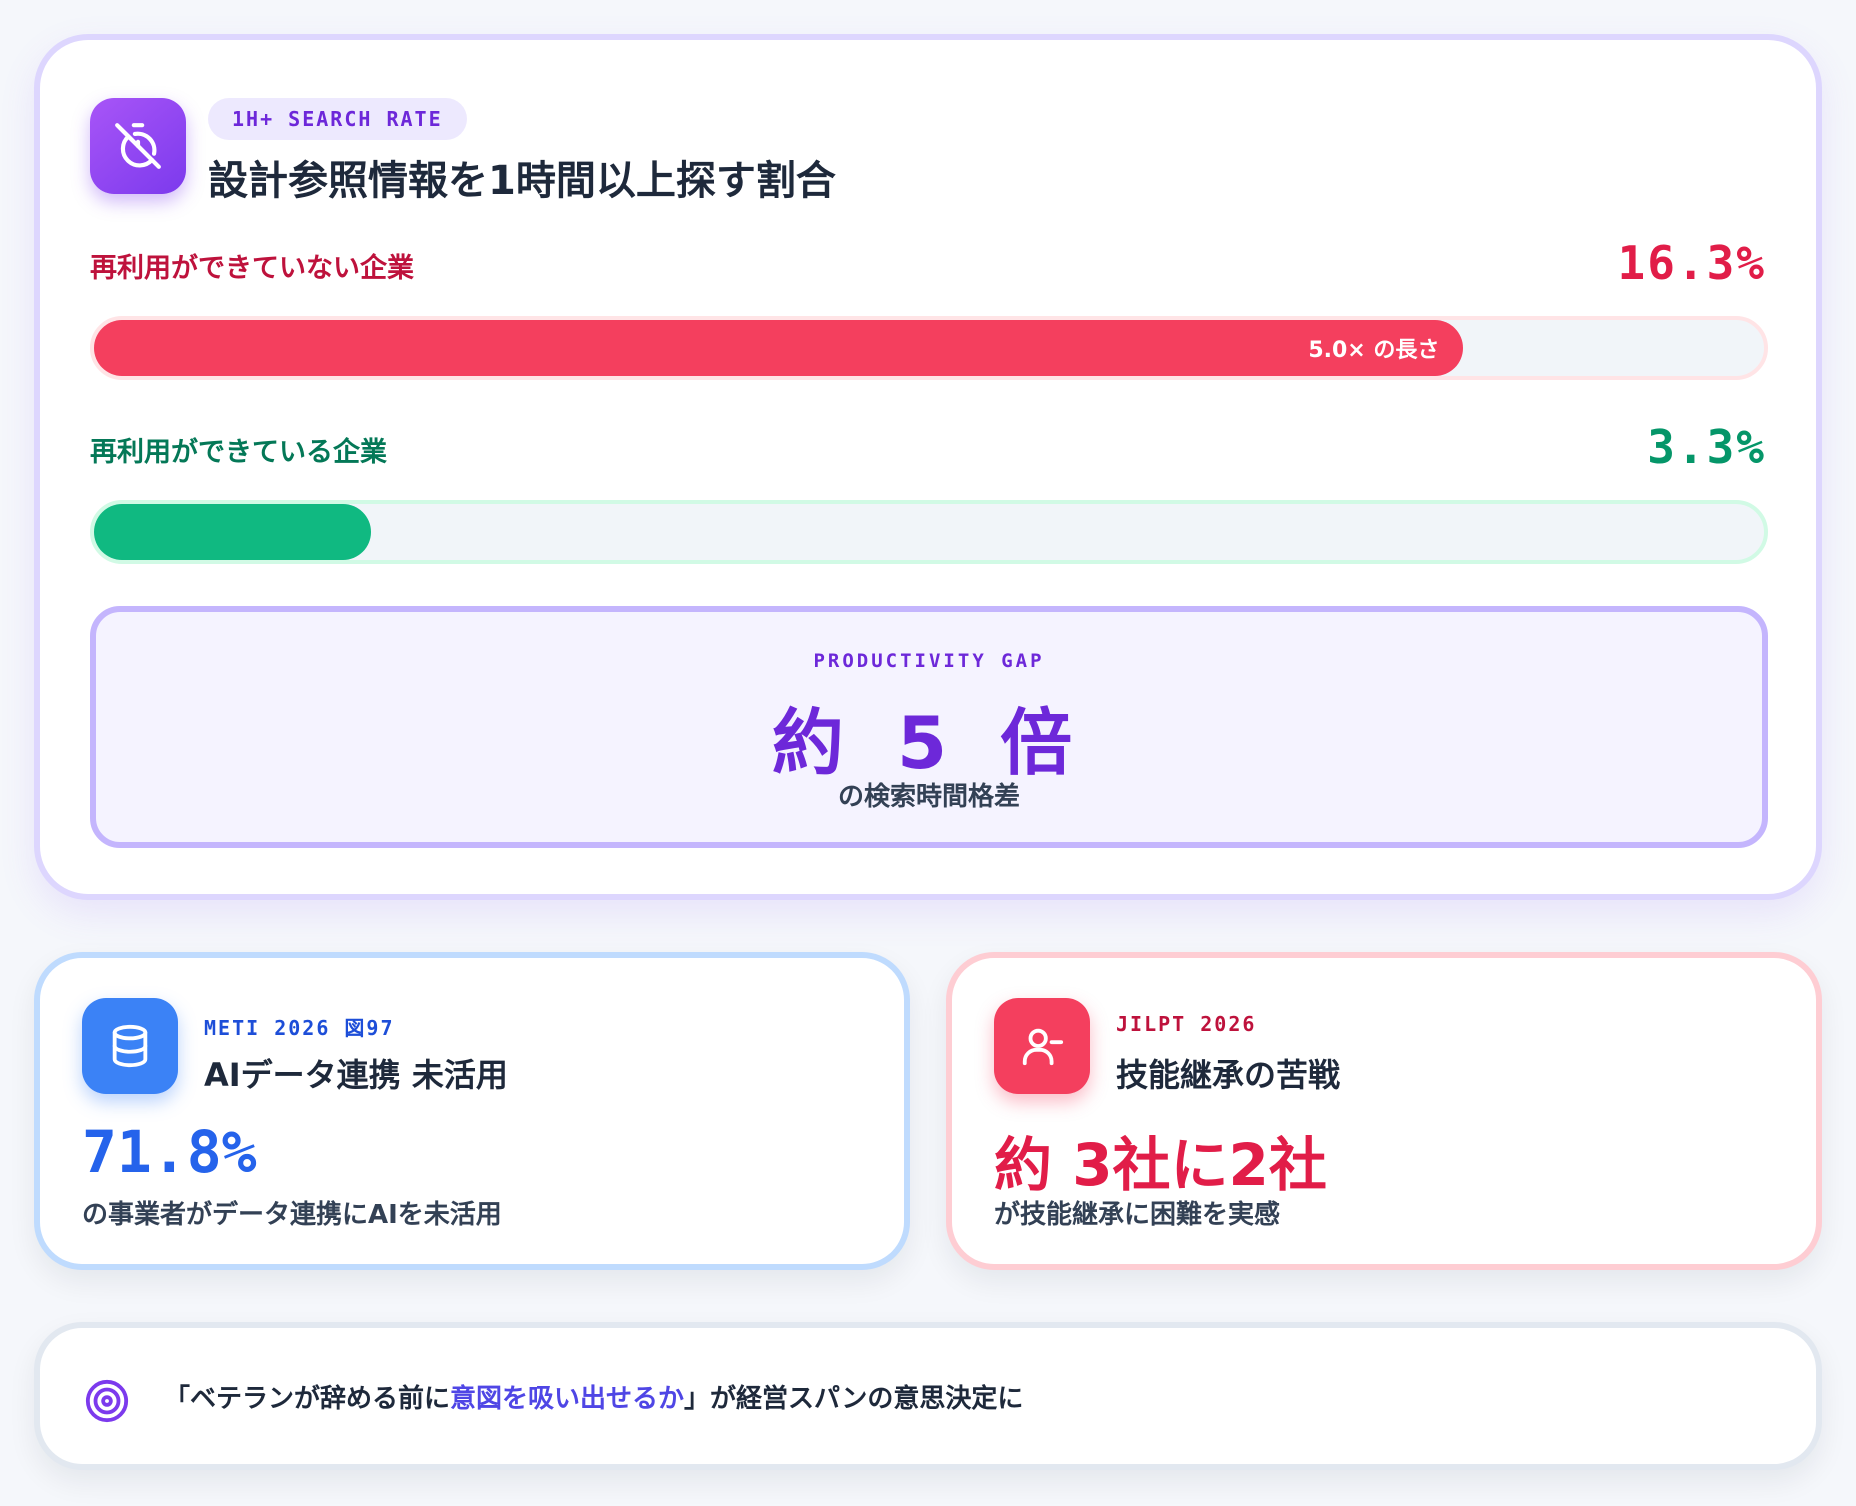 The image size is (1856, 1506). Describe the element at coordinates (567, 1399) in the screenshot. I see `note-highlight: 意図を吸い出せるか` at that location.